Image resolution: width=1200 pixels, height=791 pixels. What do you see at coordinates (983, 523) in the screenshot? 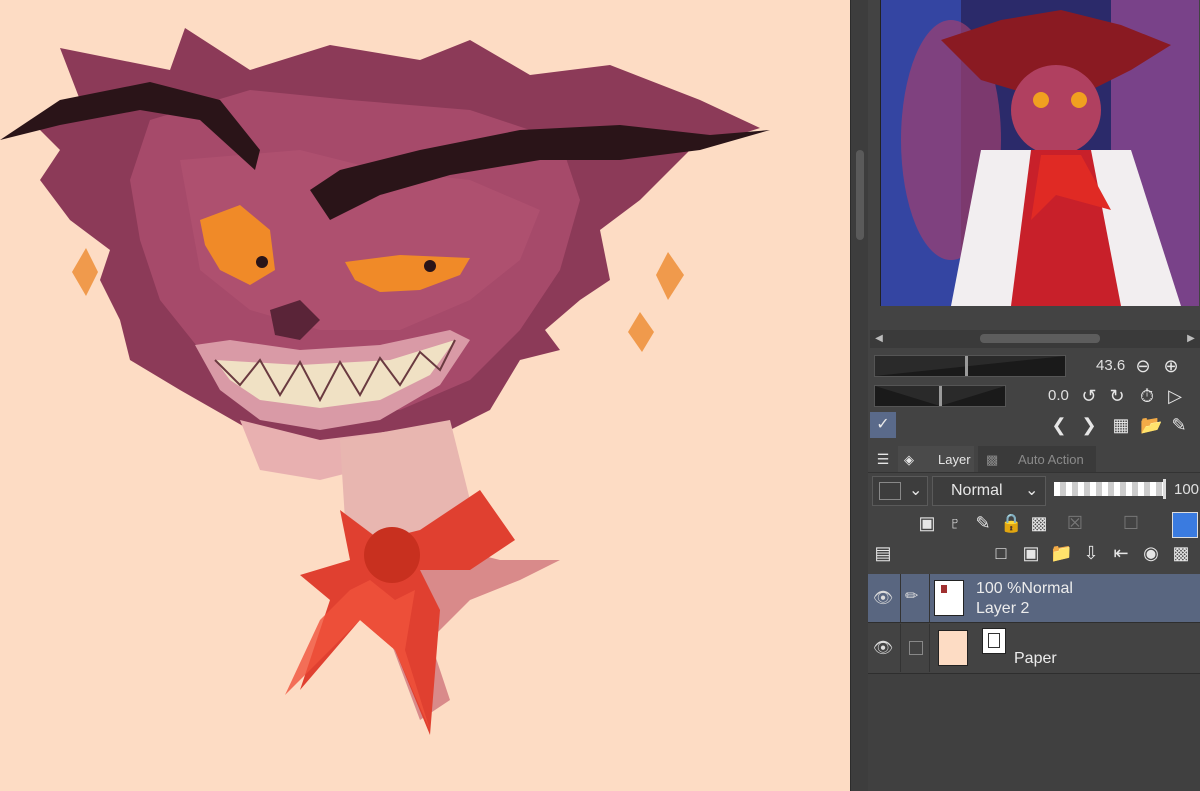
I see `draft-layer-icon: ✎` at bounding box center [983, 523].